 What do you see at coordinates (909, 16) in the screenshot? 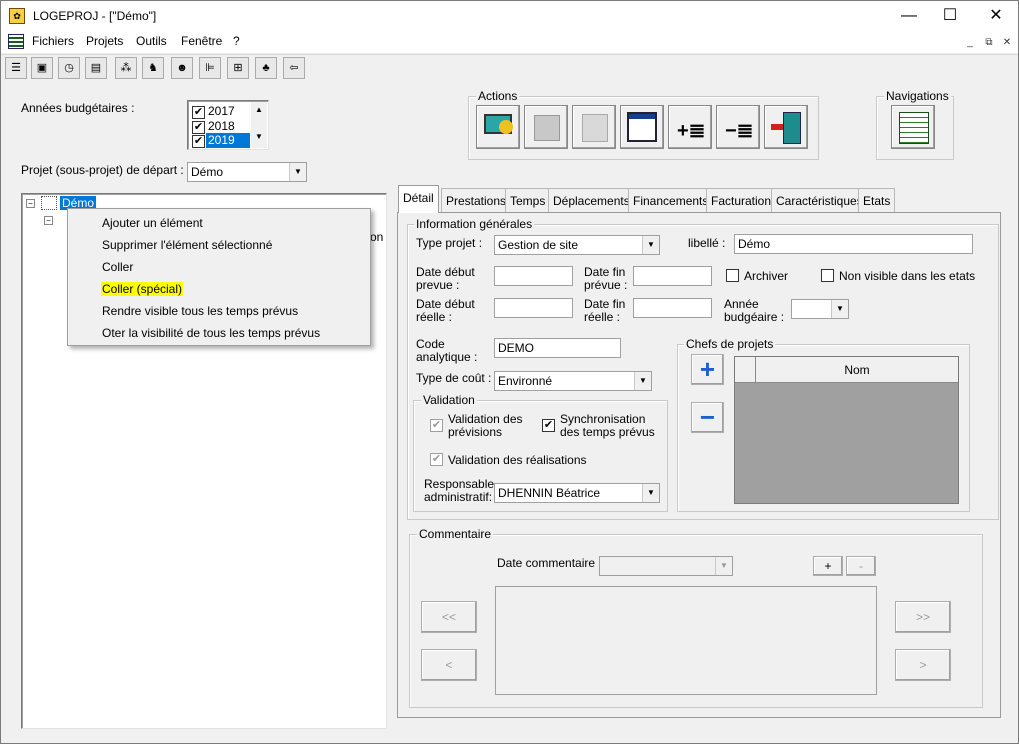
I see `minimize-button: —` at bounding box center [909, 16].